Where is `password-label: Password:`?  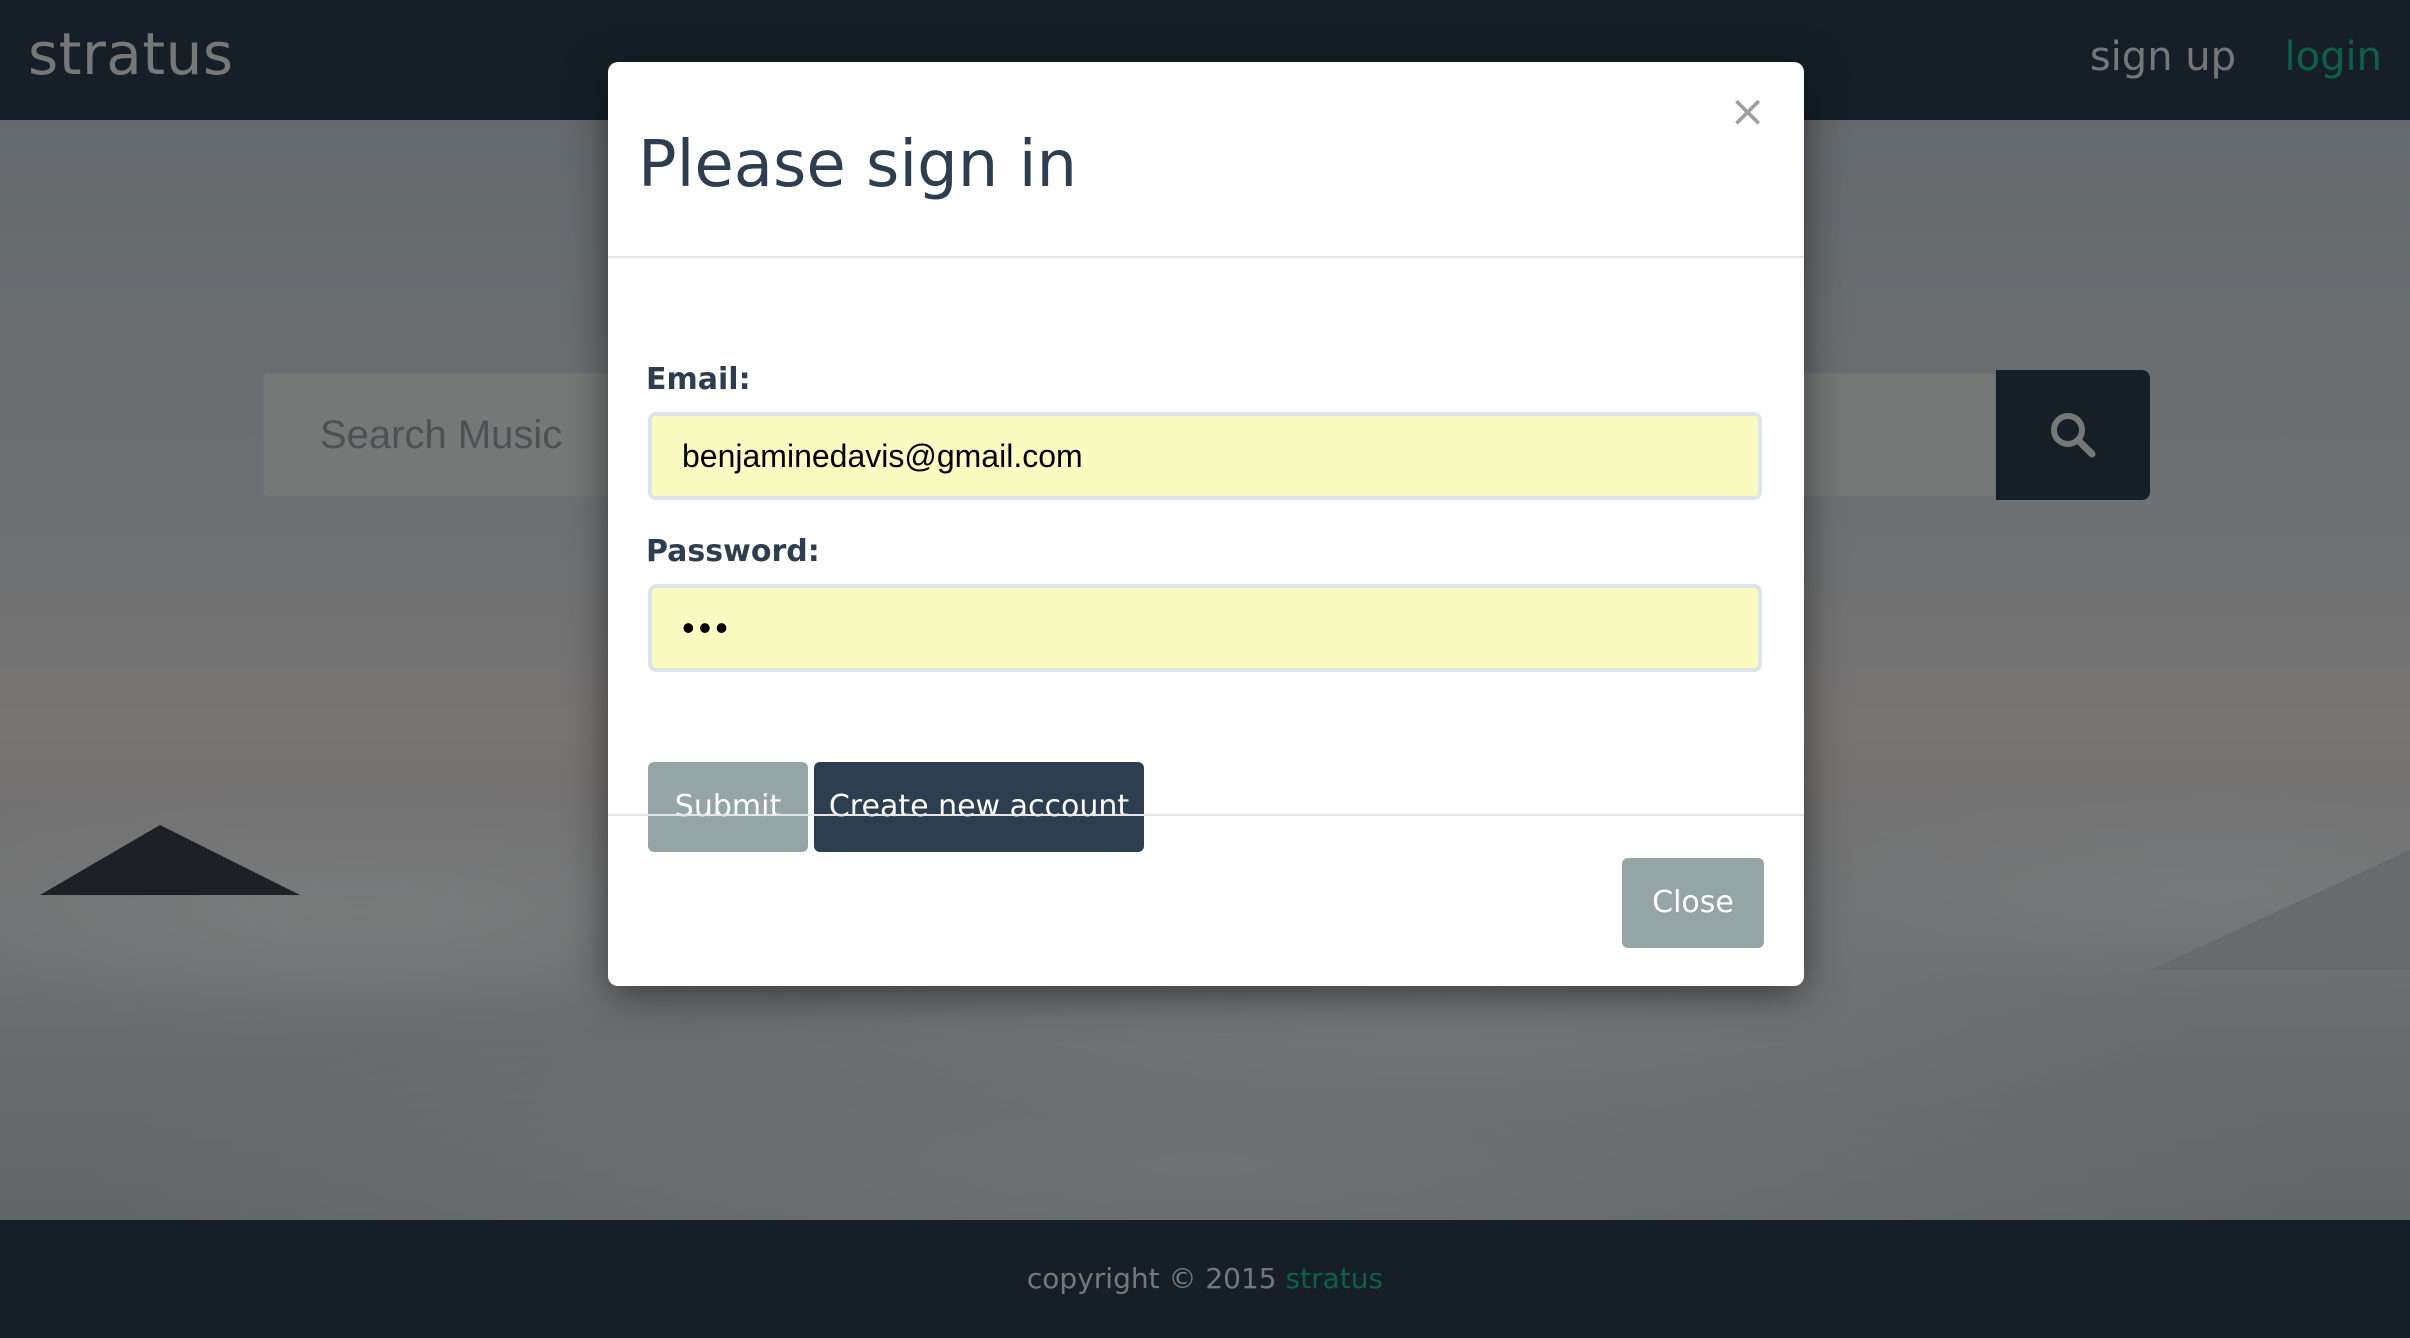
password-label: Password: is located at coordinates (733, 551).